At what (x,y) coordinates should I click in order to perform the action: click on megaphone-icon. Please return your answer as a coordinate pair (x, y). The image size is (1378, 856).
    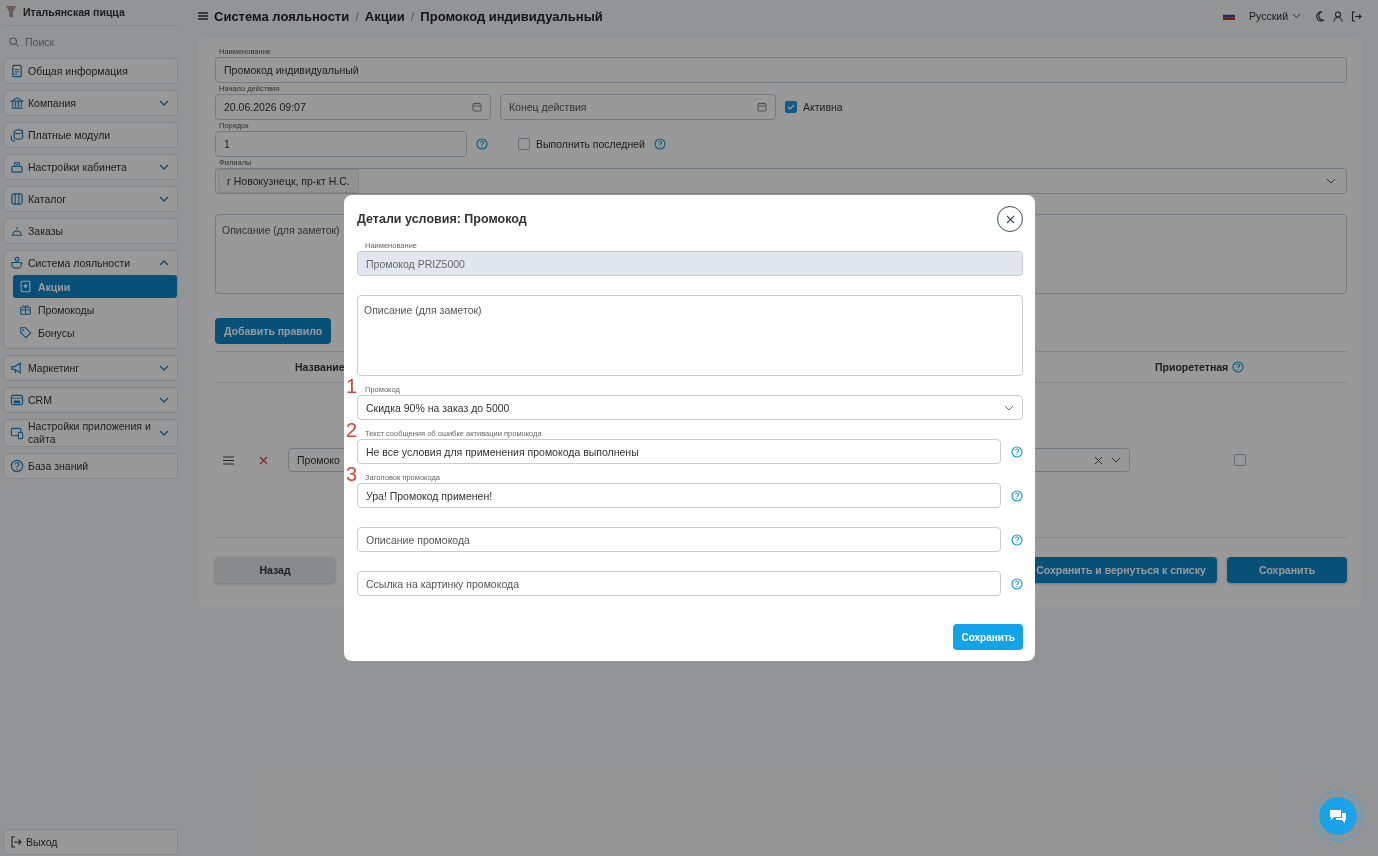
    Looking at the image, I should click on (17, 368).